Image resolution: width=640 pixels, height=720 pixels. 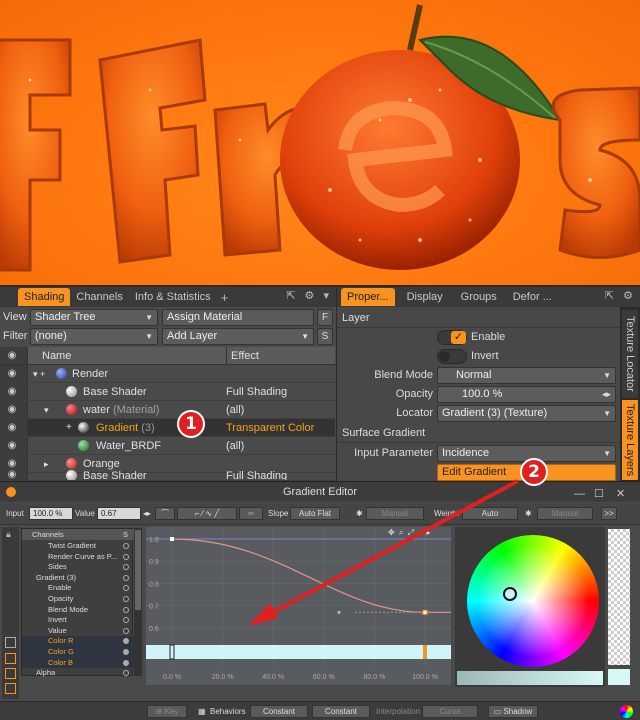 What do you see at coordinates (626, 711) in the screenshot?
I see `color-ball-icon` at bounding box center [626, 711].